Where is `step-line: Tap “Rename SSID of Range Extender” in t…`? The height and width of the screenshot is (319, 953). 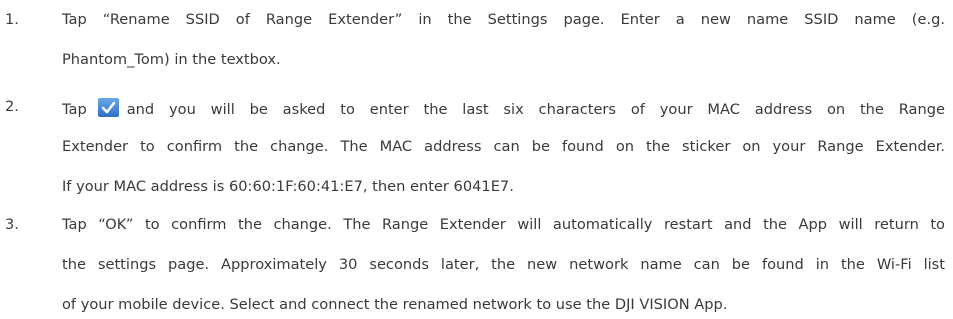
step-line: Tap “Rename SSID of Range Extender” in t… is located at coordinates (503, 19).